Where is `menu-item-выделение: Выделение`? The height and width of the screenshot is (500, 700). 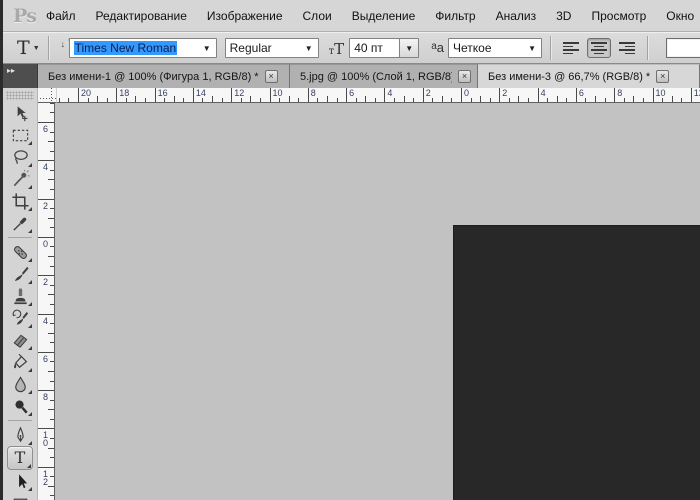 menu-item-выделение: Выделение is located at coordinates (384, 16).